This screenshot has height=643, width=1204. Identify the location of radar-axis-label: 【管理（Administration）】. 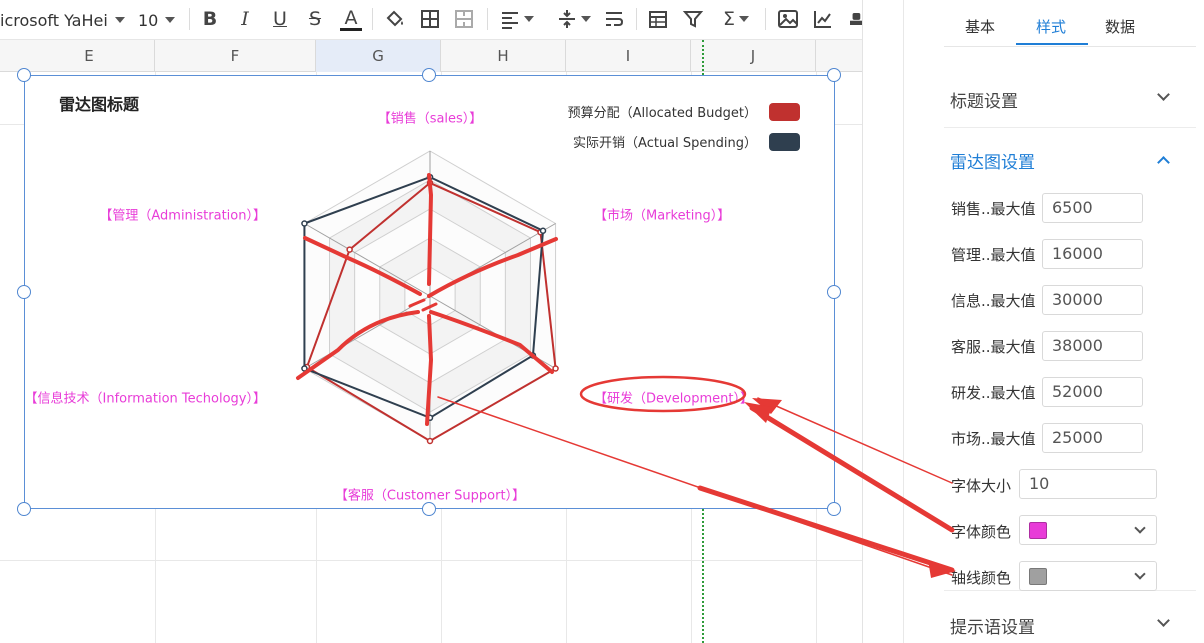
(182, 216).